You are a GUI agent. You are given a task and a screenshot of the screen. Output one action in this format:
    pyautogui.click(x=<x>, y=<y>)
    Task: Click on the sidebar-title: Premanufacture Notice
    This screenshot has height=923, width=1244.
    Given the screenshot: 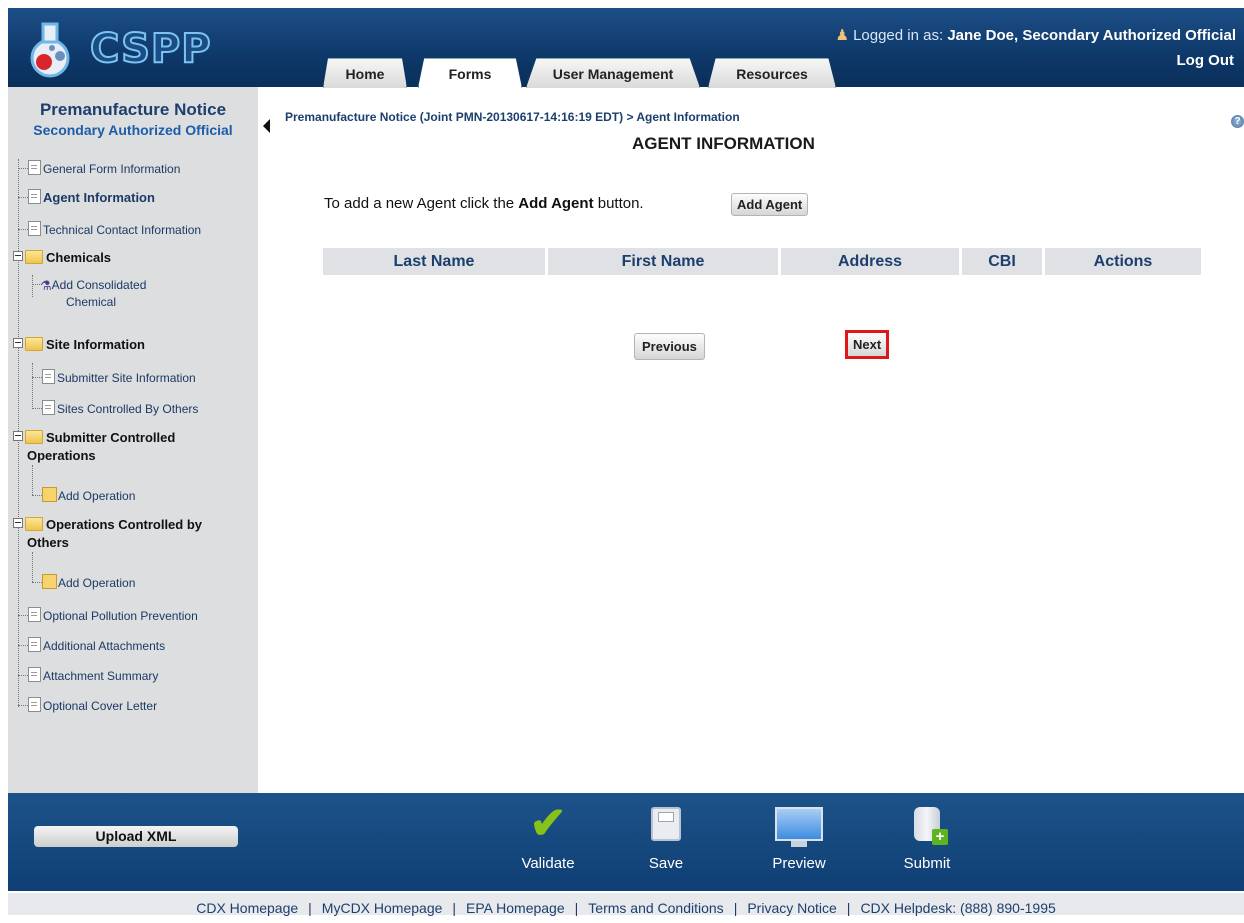 What is the action you would take?
    pyautogui.click(x=133, y=109)
    